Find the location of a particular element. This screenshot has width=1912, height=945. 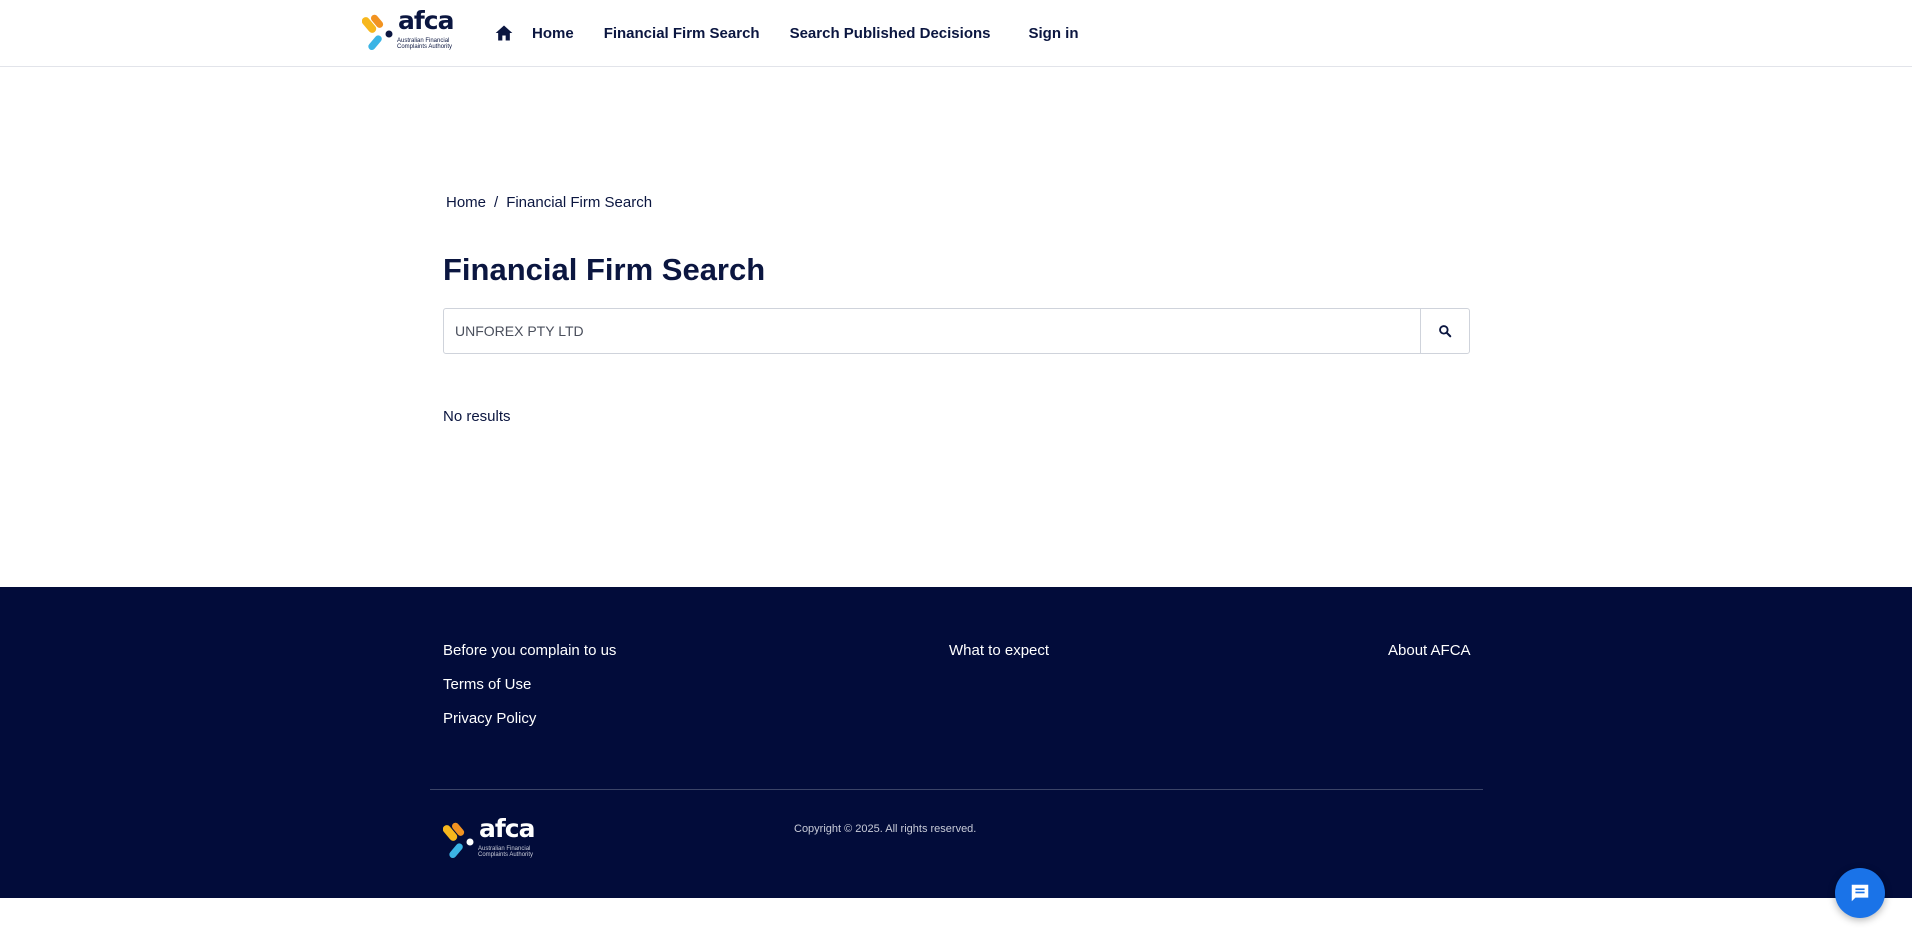

footer-link-about-afca: About AFCA is located at coordinates (1429, 651).